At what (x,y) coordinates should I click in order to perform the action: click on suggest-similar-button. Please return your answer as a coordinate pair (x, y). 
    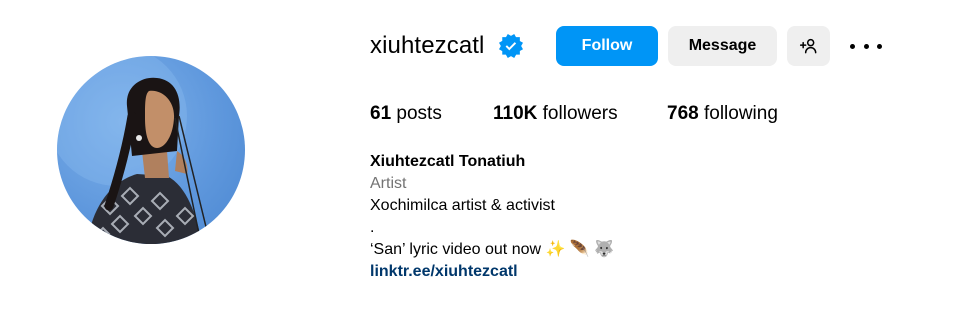
    Looking at the image, I should click on (808, 46).